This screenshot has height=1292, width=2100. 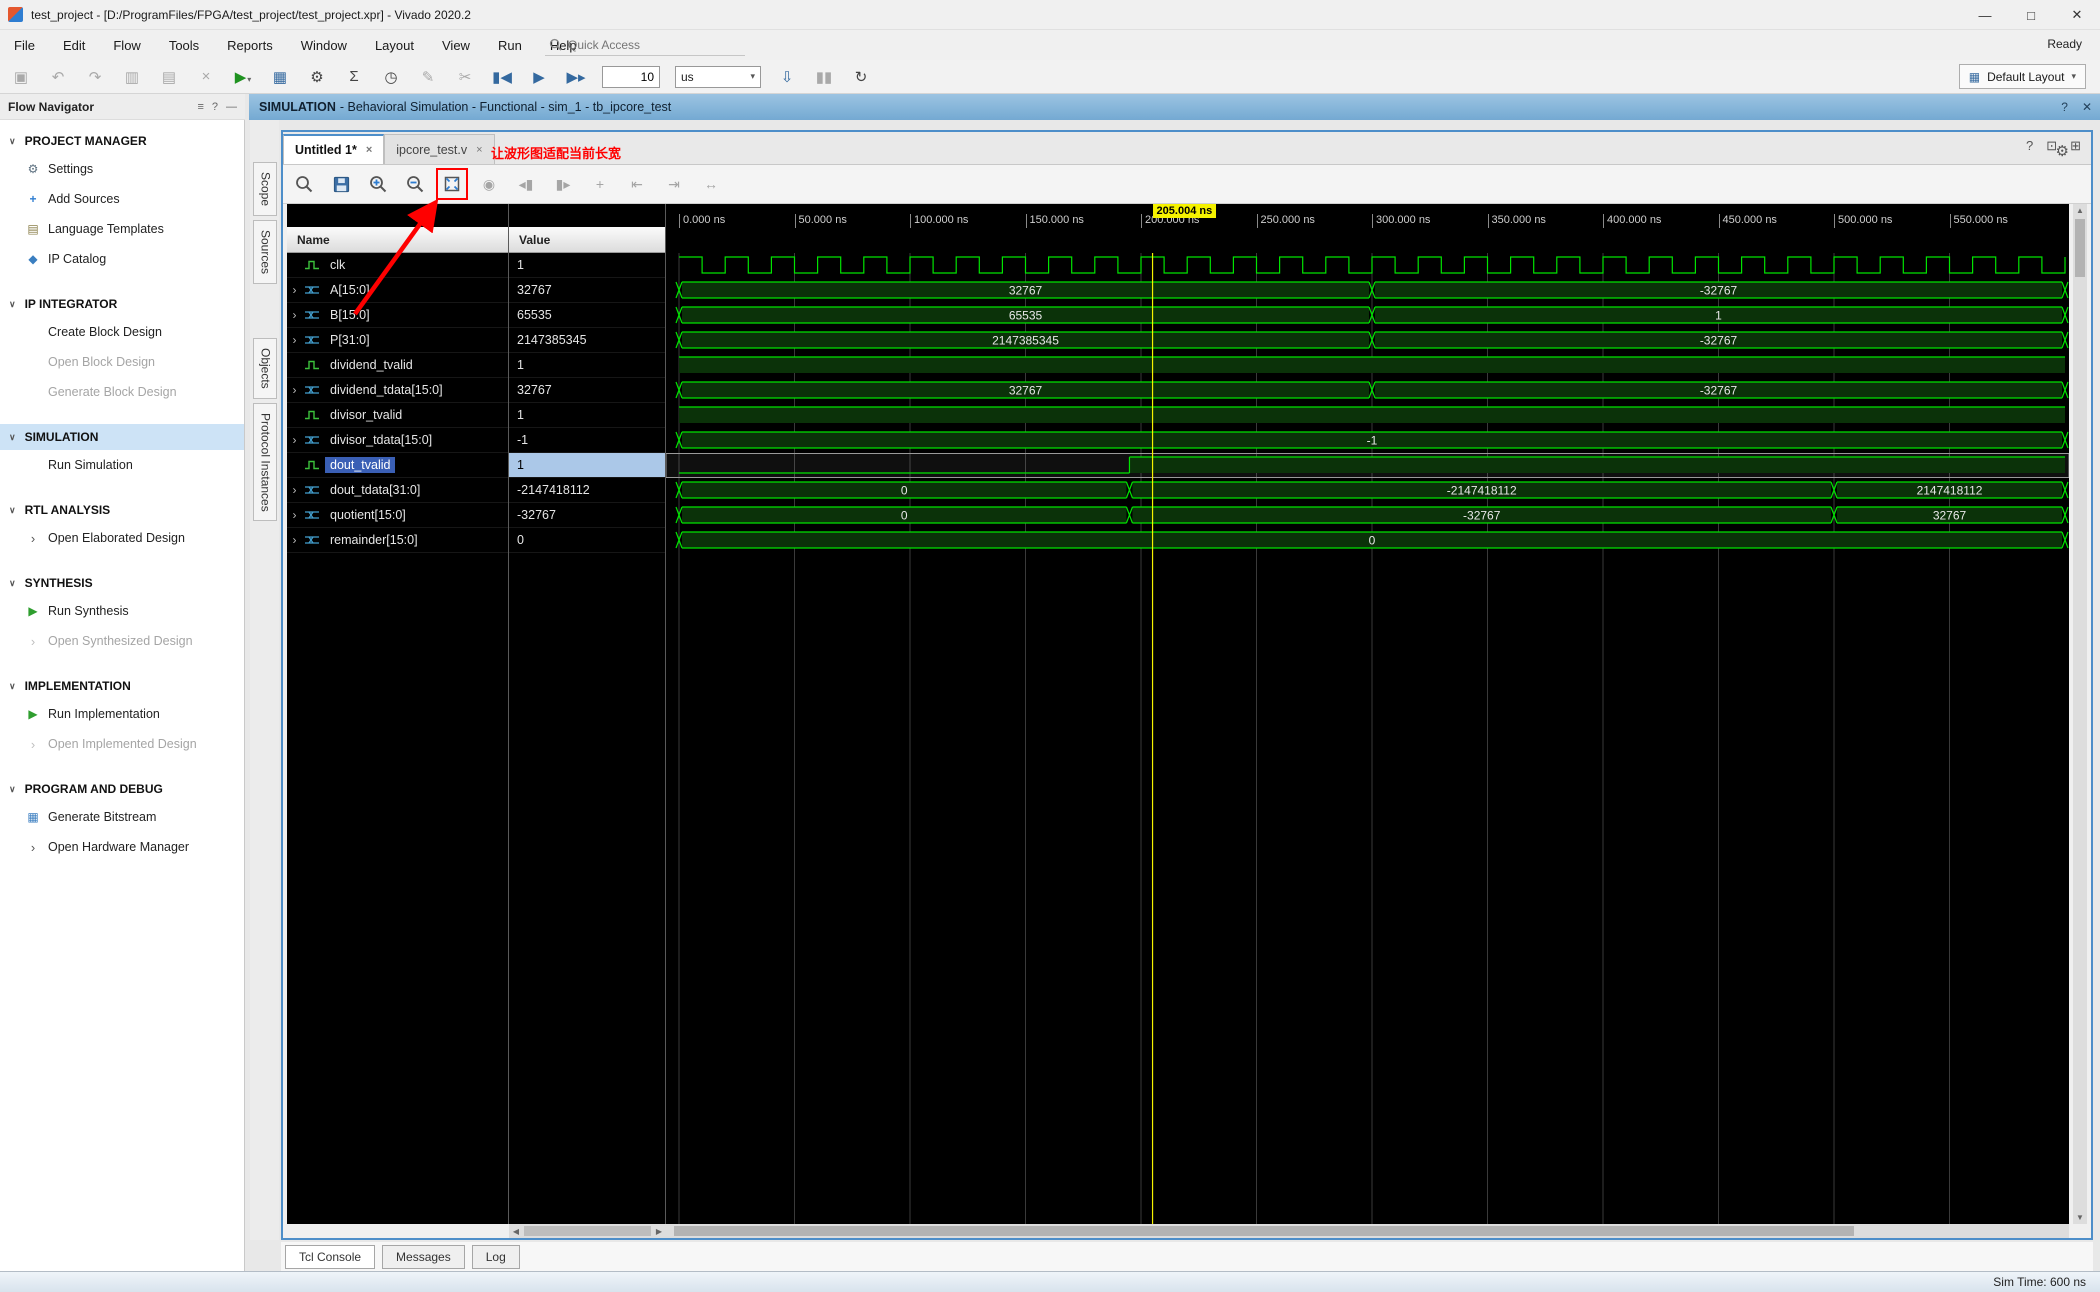 I want to click on scroll-left-icon: ◀, so click(x=516, y=1231).